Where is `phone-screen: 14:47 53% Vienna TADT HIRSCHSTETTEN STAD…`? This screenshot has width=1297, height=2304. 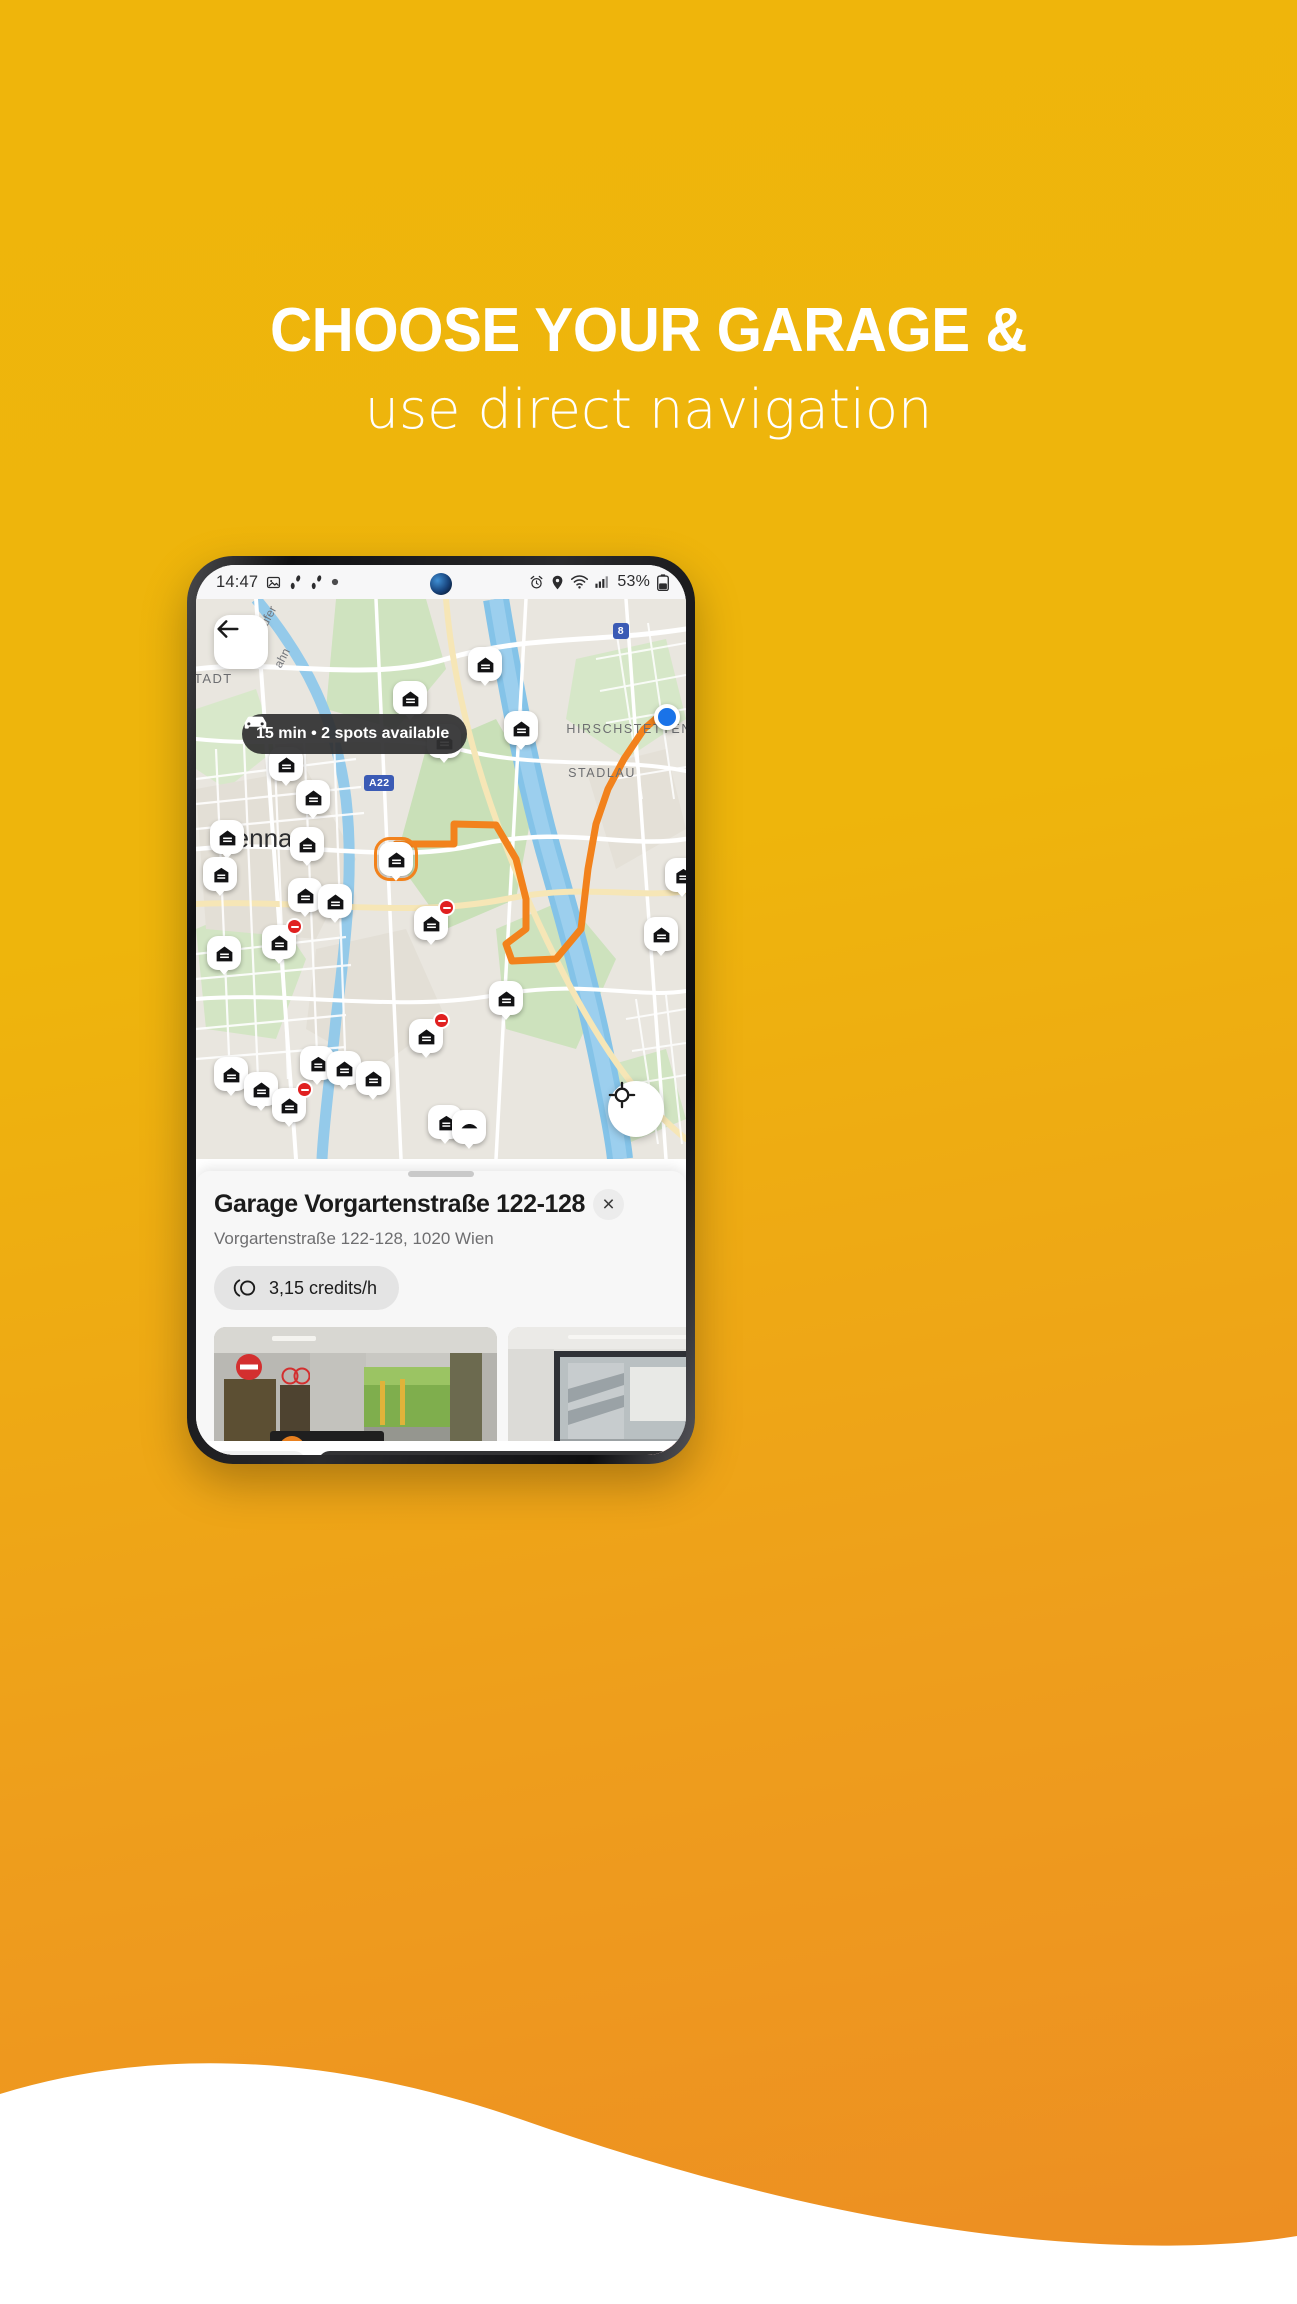
phone-screen: 14:47 53% Vienna TADT HIRSCHSTETTEN STAD… is located at coordinates (441, 1010).